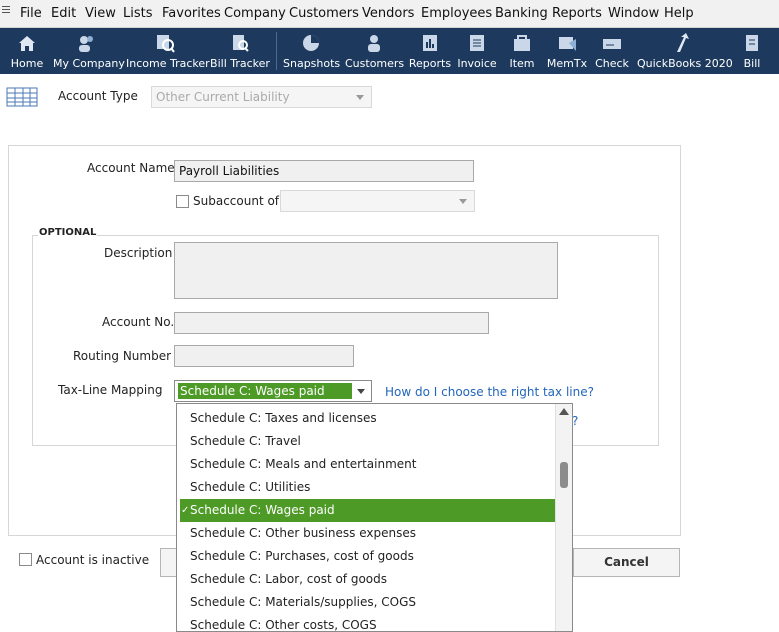 The height and width of the screenshot is (632, 779). I want to click on option-label: Schedule C: Taxes and licenses, so click(283, 418).